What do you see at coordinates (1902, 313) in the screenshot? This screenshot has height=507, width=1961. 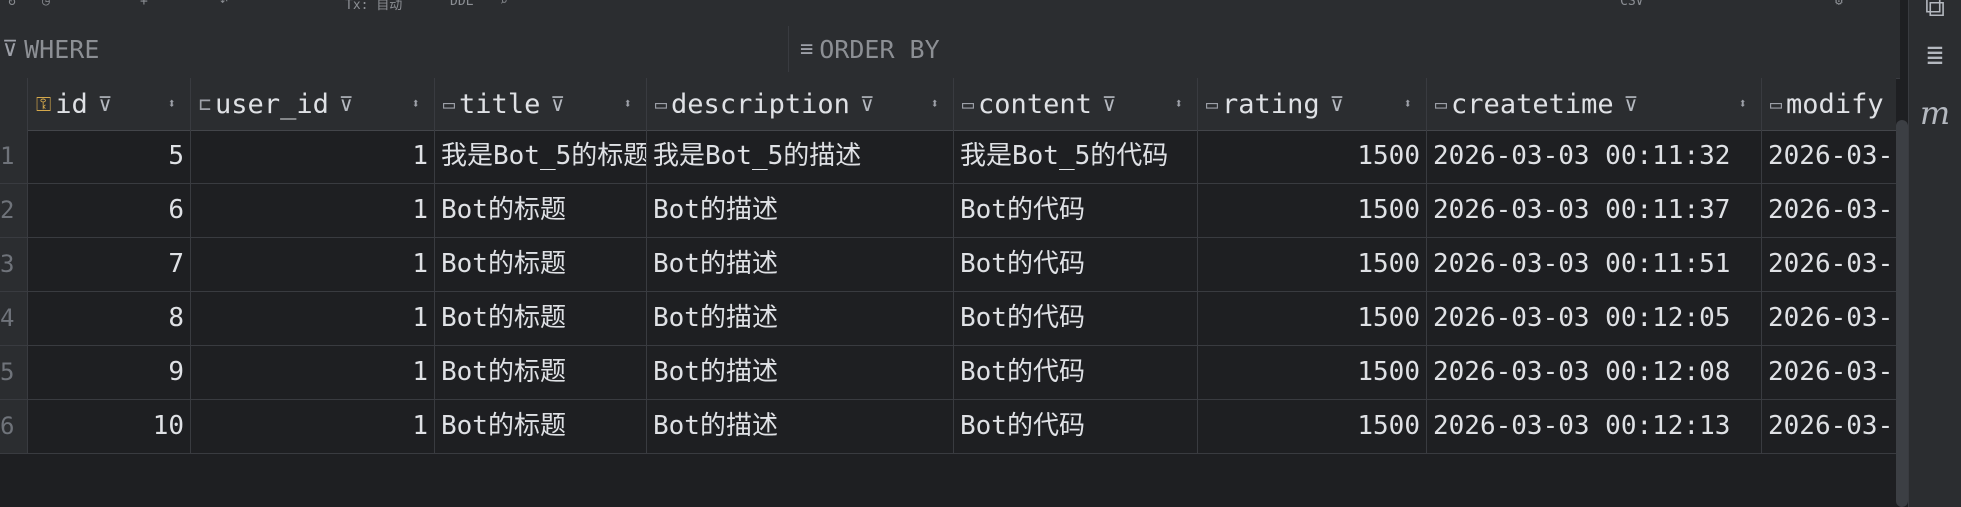 I see `vertical-scrollbar` at bounding box center [1902, 313].